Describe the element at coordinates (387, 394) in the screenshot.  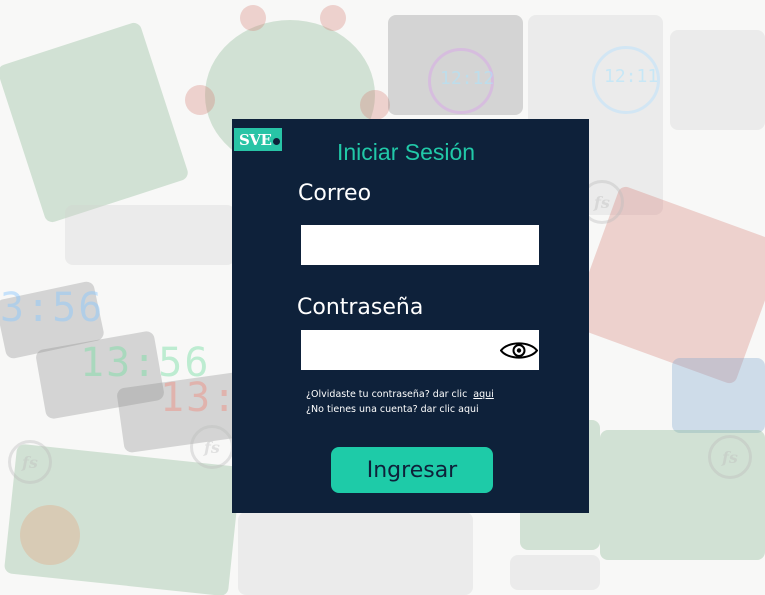
I see `forgot-password-text: ¿Olvidaste tu contraseña? dar clic` at that location.